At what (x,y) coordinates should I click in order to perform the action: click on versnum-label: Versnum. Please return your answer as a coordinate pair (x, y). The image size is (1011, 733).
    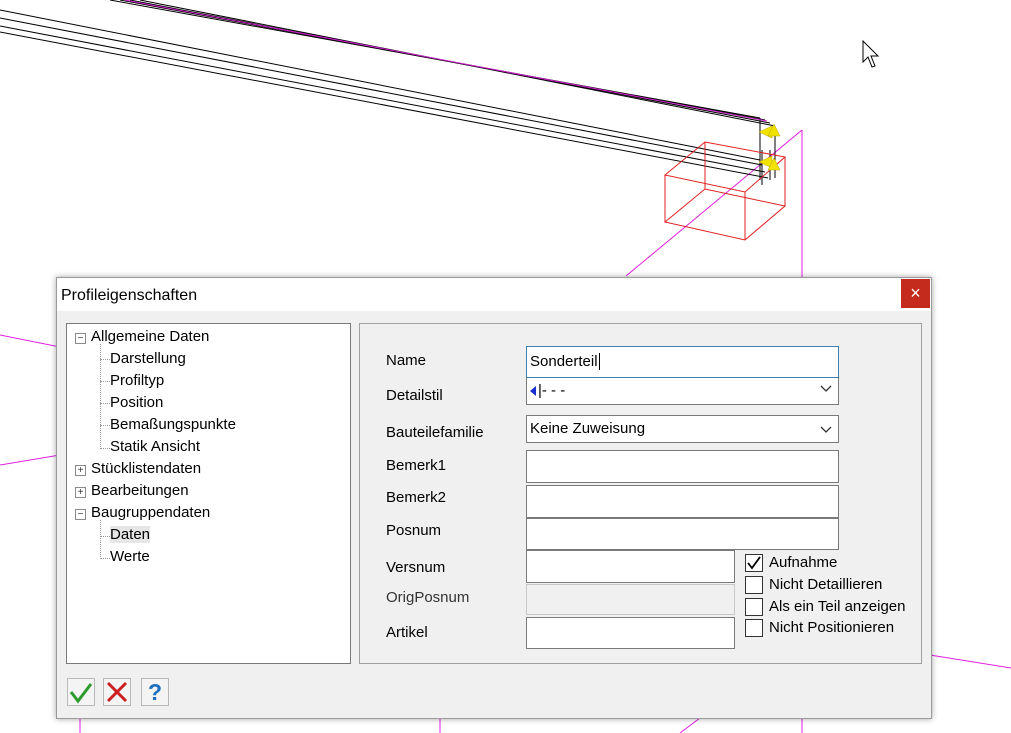
    Looking at the image, I should click on (416, 567).